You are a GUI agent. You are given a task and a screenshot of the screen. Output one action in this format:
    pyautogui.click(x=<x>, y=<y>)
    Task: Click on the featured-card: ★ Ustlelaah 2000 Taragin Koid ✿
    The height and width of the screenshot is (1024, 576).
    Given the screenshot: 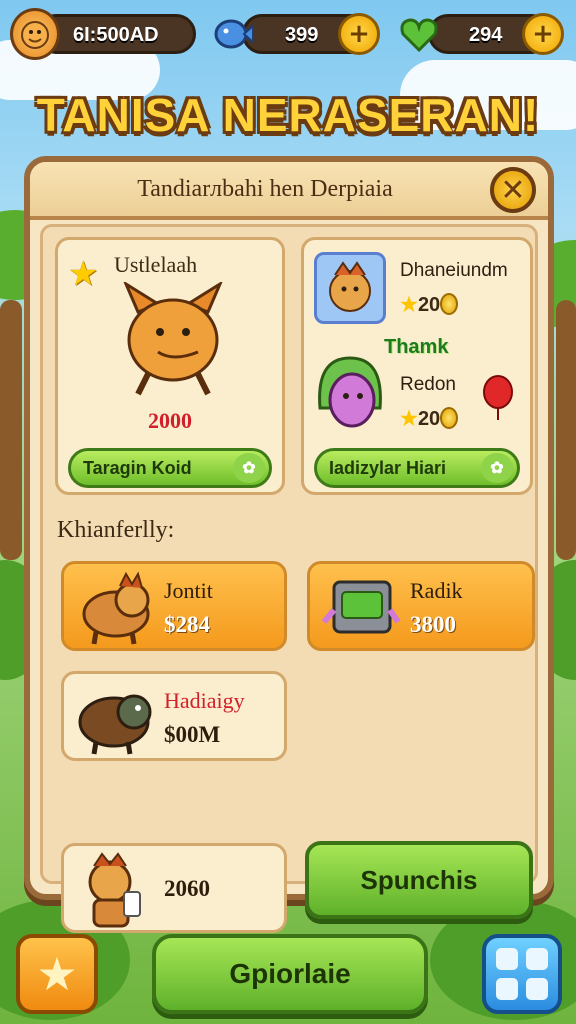 What is the action you would take?
    pyautogui.click(x=170, y=366)
    